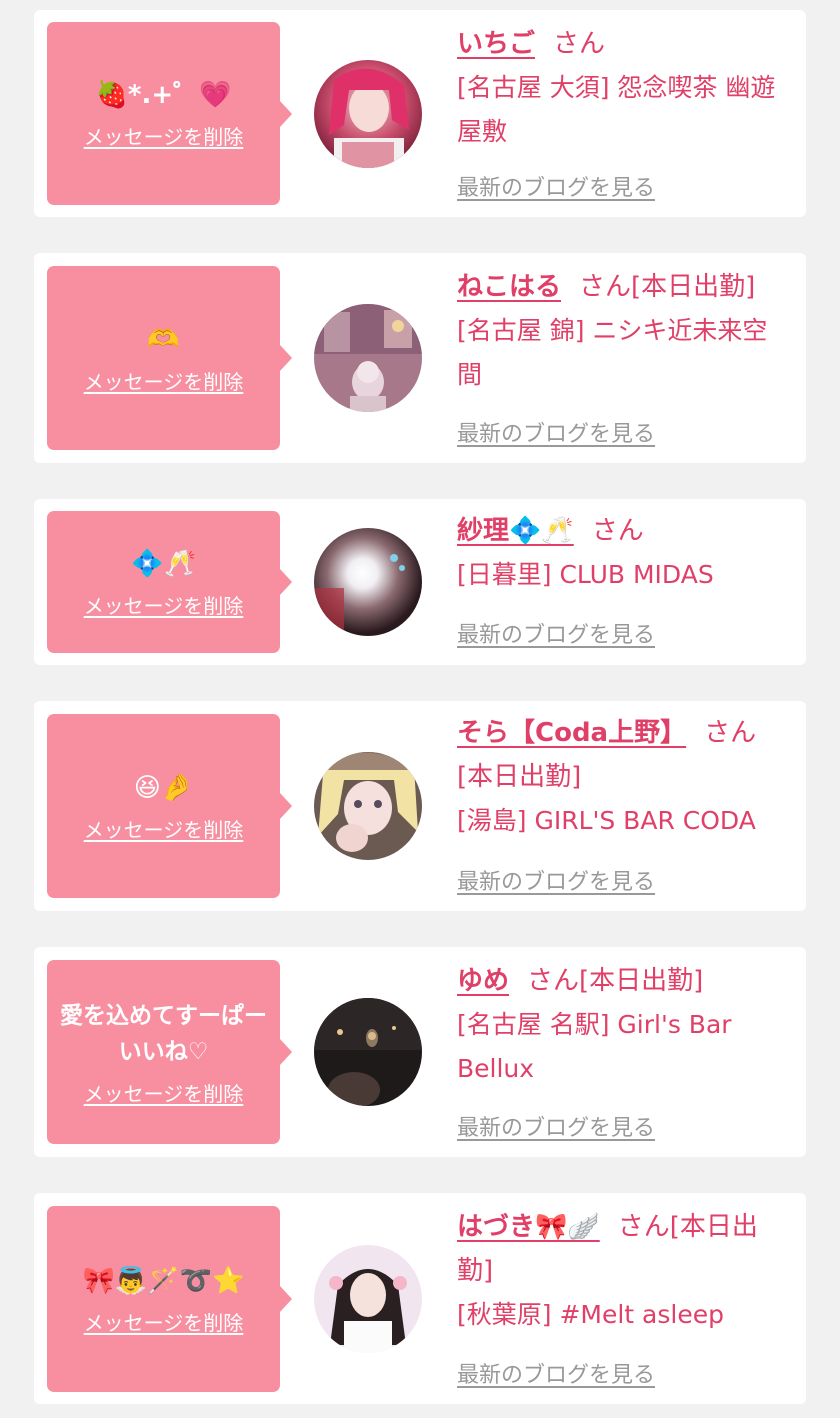 This screenshot has width=840, height=1418. I want to click on name-line: ねこはる さん[本日出勤], so click(624, 287).